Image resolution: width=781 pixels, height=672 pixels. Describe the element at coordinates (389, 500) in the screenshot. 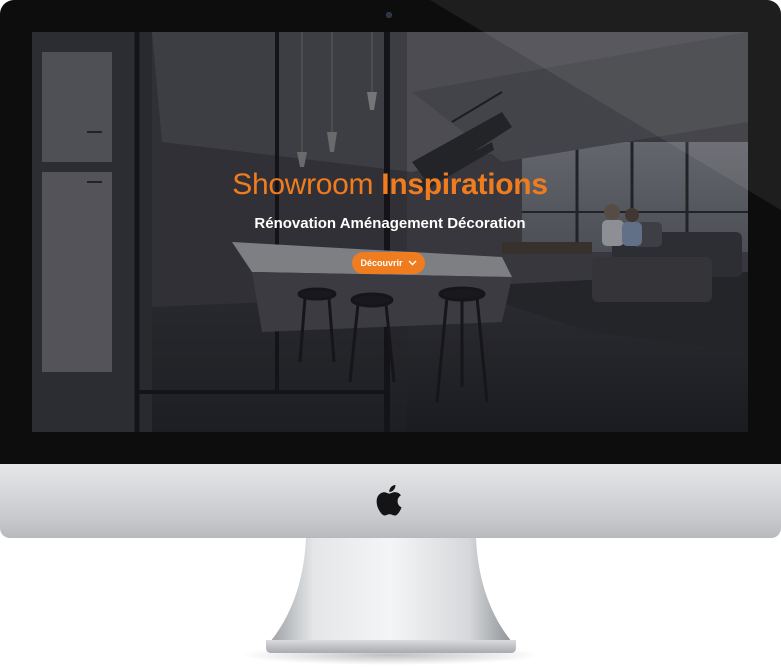

I see `apple-logo-icon` at that location.